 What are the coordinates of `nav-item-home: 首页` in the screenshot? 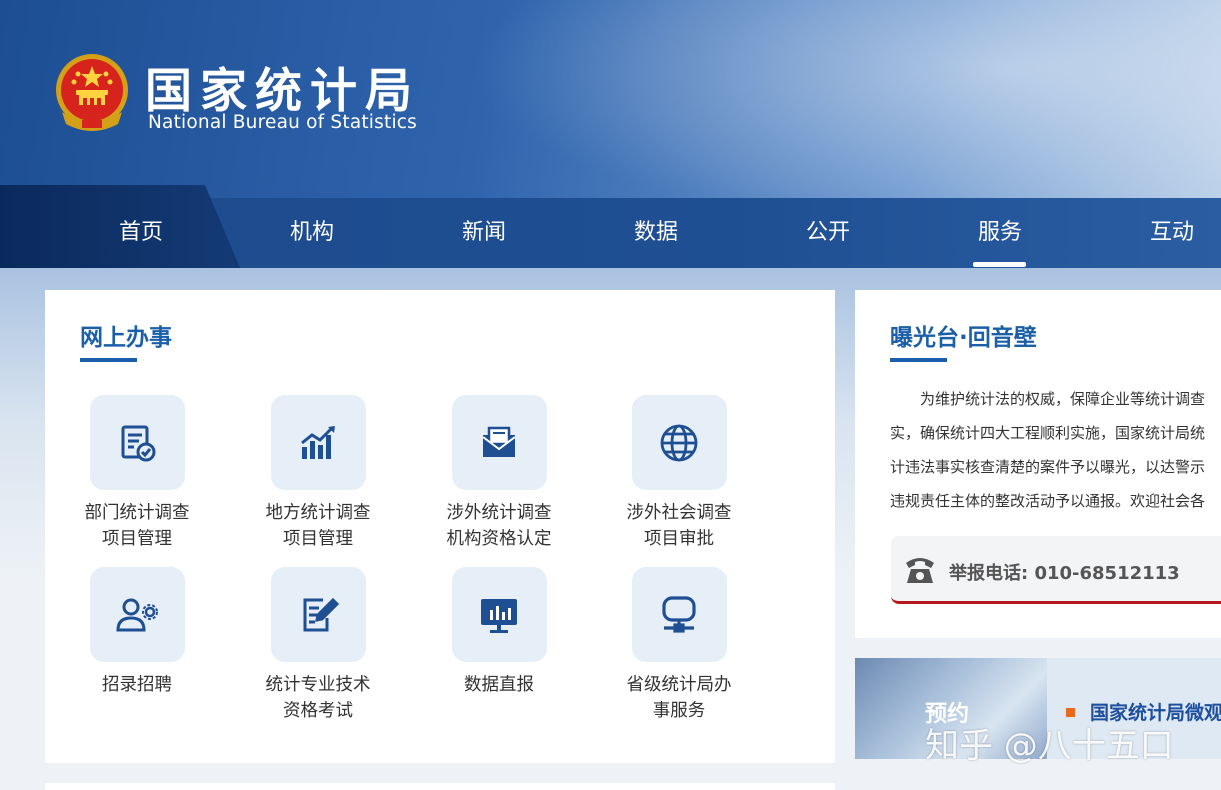 It's located at (141, 233).